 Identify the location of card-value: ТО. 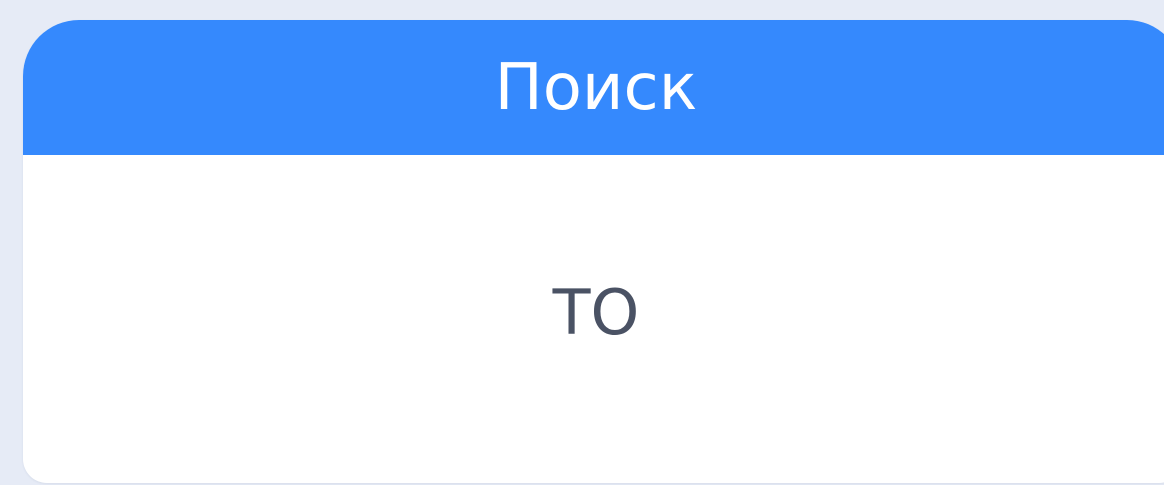
(596, 312).